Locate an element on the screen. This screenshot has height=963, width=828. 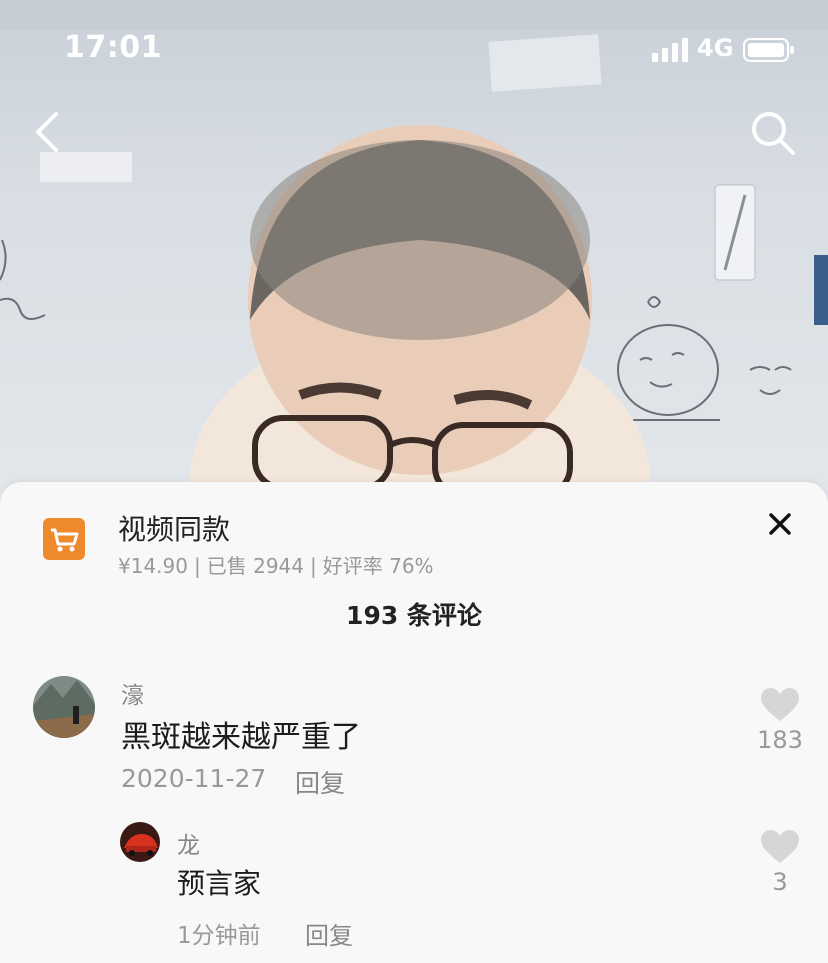
search-button is located at coordinates (773, 133).